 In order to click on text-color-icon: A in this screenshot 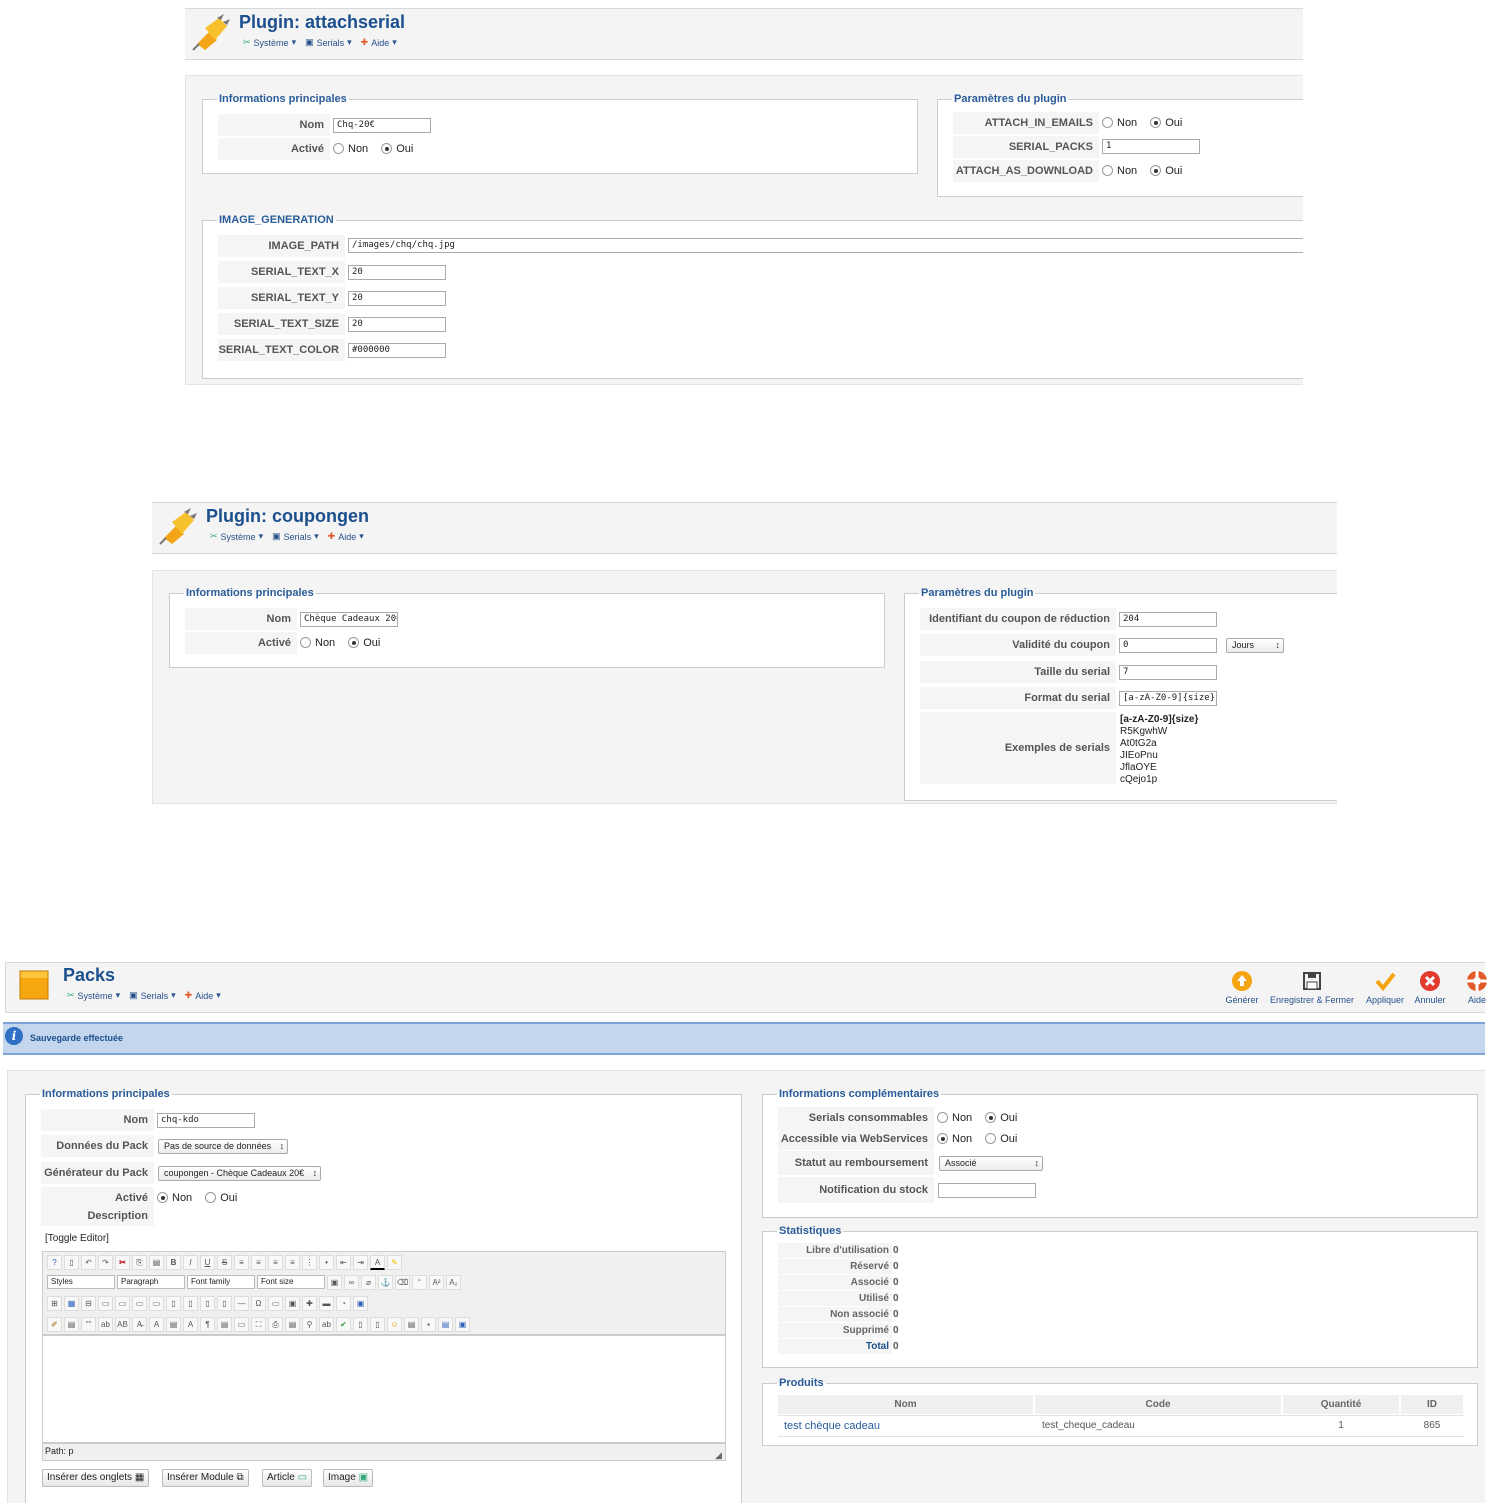, I will do `click(377, 1262)`.